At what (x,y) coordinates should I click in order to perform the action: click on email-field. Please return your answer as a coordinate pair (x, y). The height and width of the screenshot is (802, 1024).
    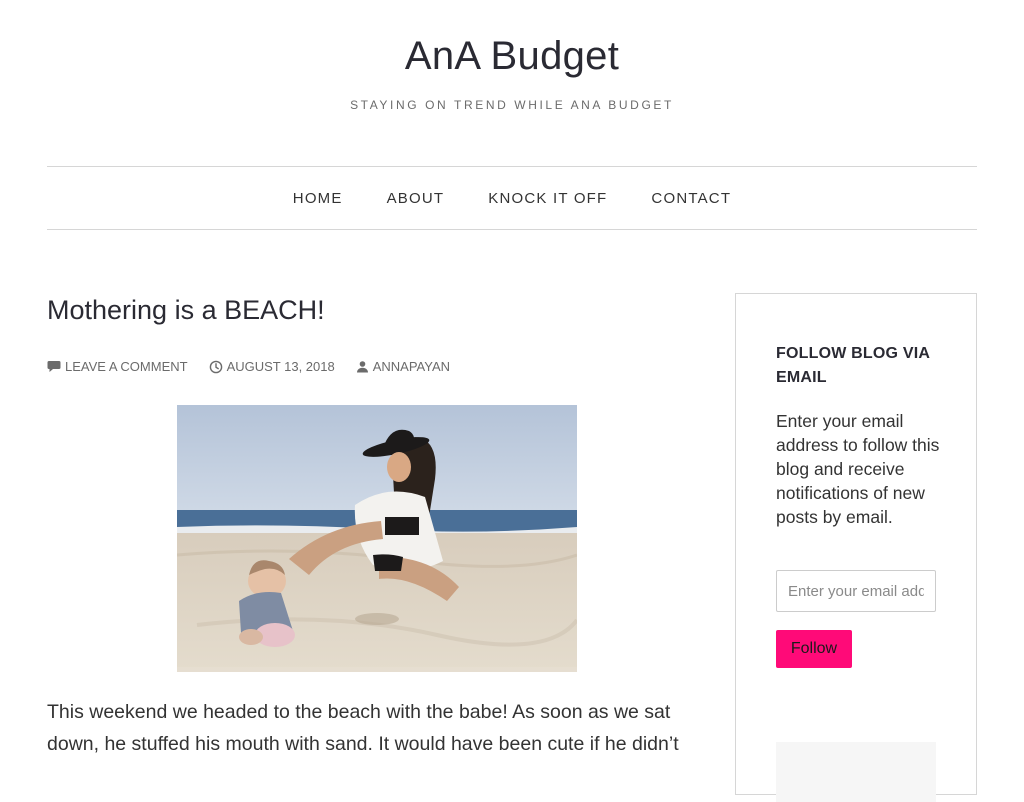
    Looking at the image, I should click on (856, 591).